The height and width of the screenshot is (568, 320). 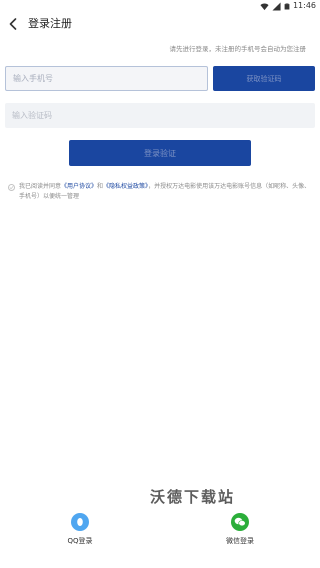 What do you see at coordinates (193, 497) in the screenshot?
I see `watermark: 沃德下载站` at bounding box center [193, 497].